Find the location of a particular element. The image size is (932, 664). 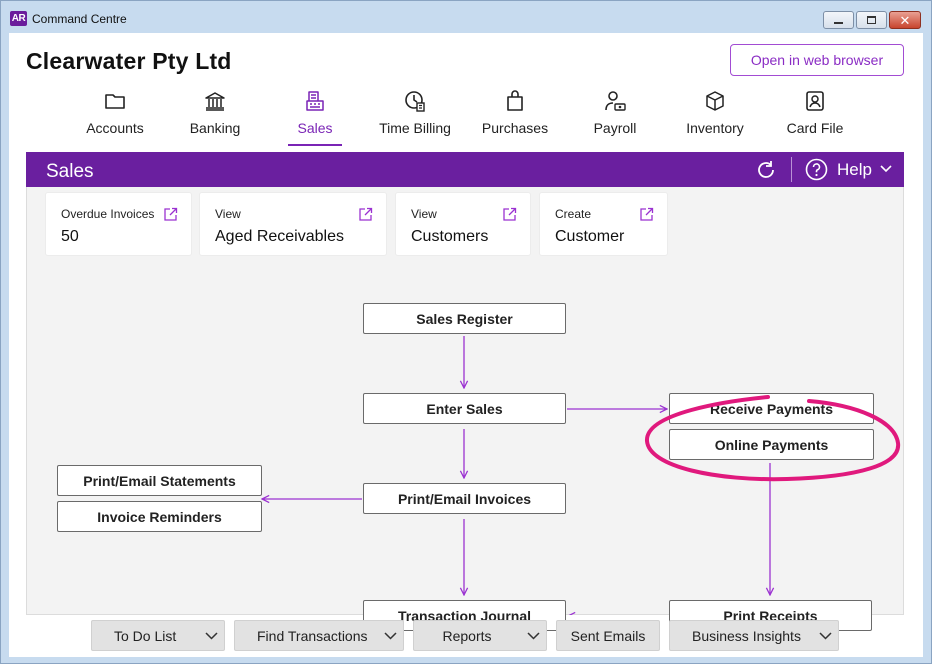

nav-label: Payroll is located at coordinates (615, 128).